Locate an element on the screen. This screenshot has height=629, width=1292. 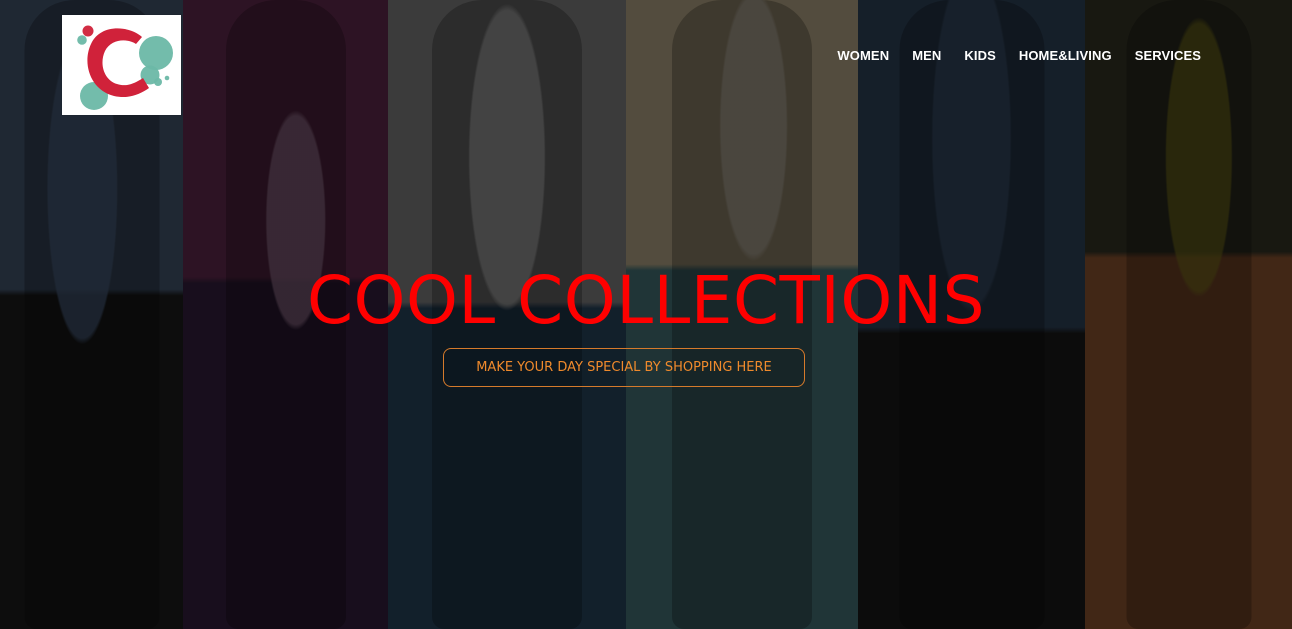
nav-item-women: WOMEN is located at coordinates (863, 56).